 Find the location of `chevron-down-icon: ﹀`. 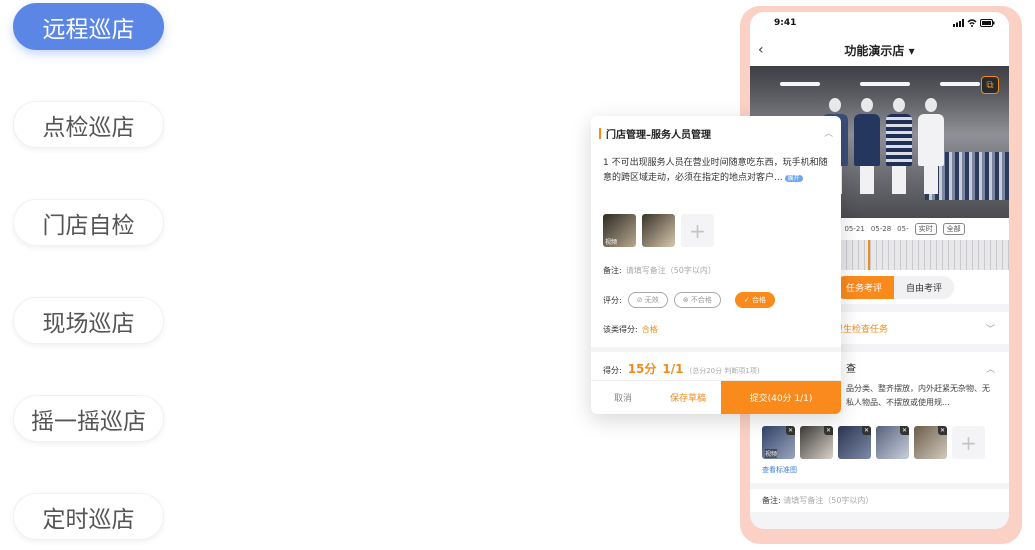

chevron-down-icon: ﹀ is located at coordinates (990, 329).